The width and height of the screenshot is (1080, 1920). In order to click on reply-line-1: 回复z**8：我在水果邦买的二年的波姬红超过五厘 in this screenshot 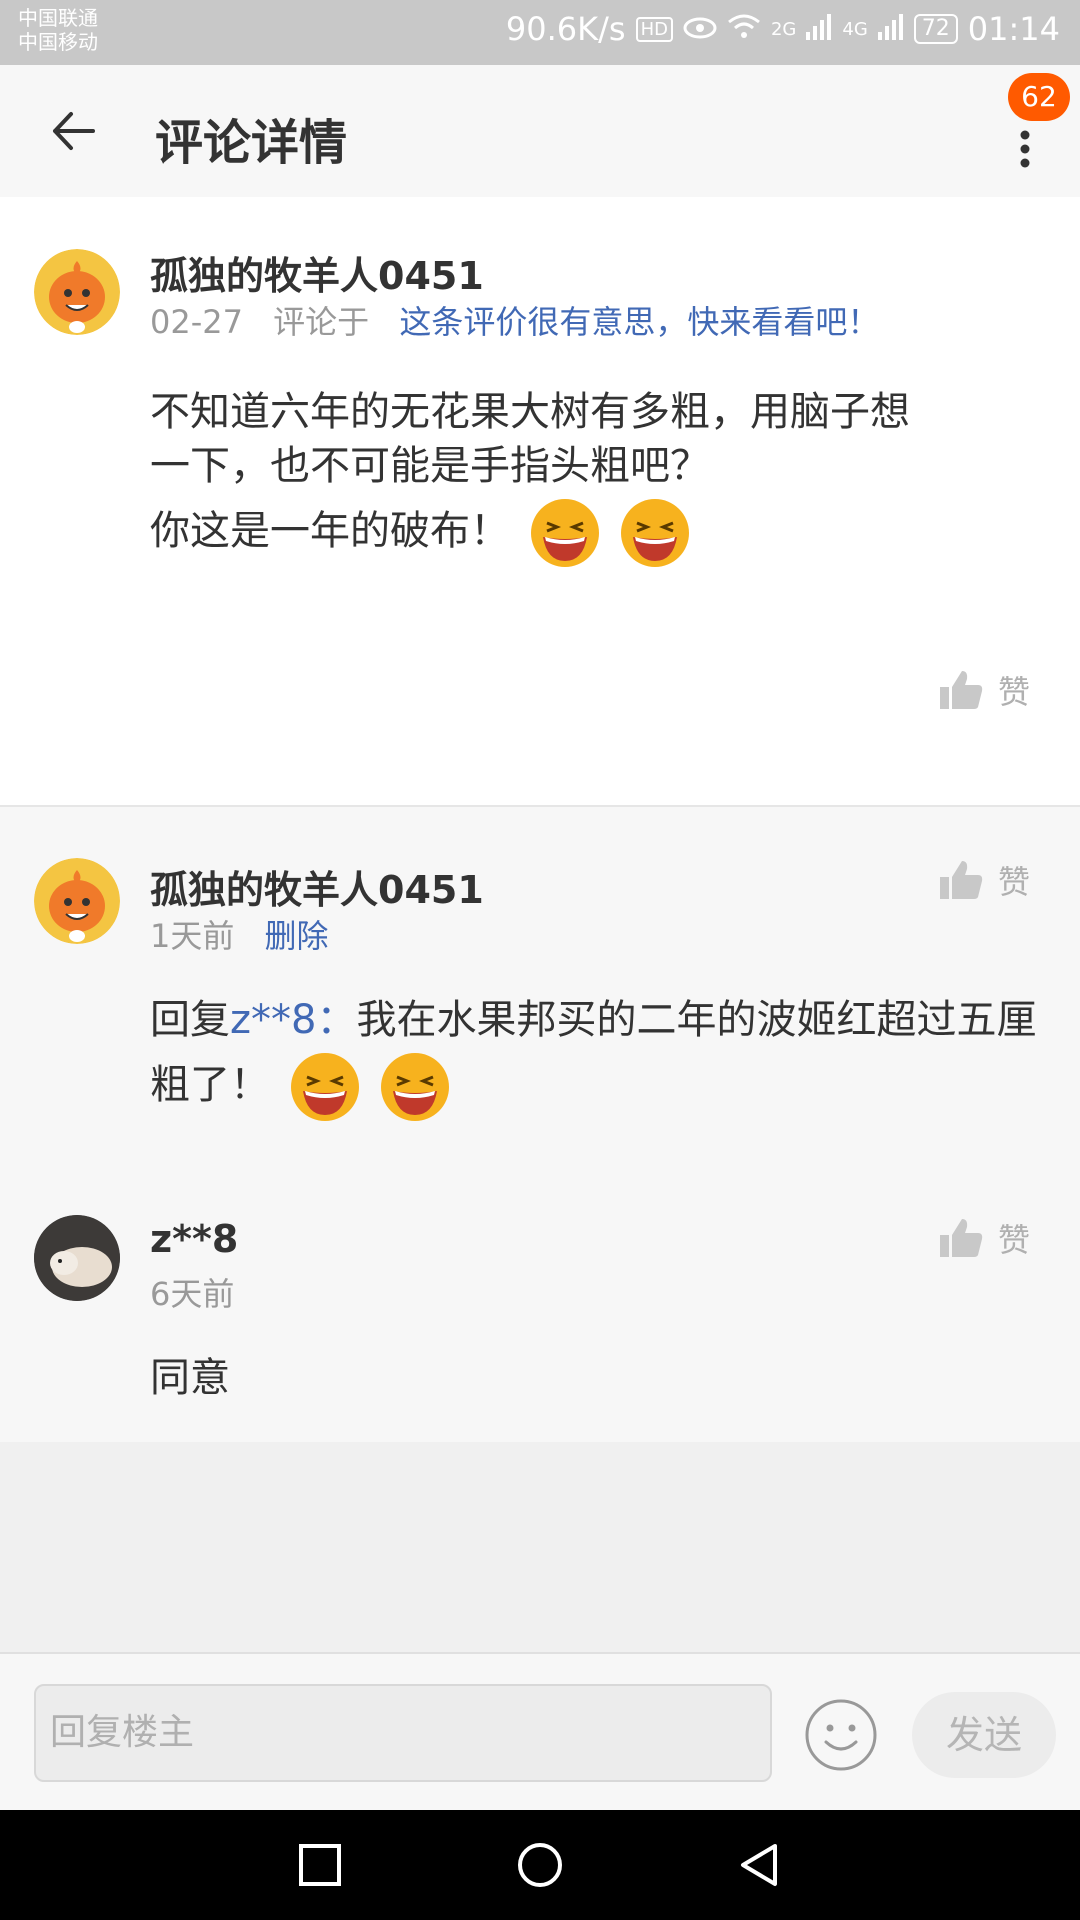, I will do `click(593, 1020)`.